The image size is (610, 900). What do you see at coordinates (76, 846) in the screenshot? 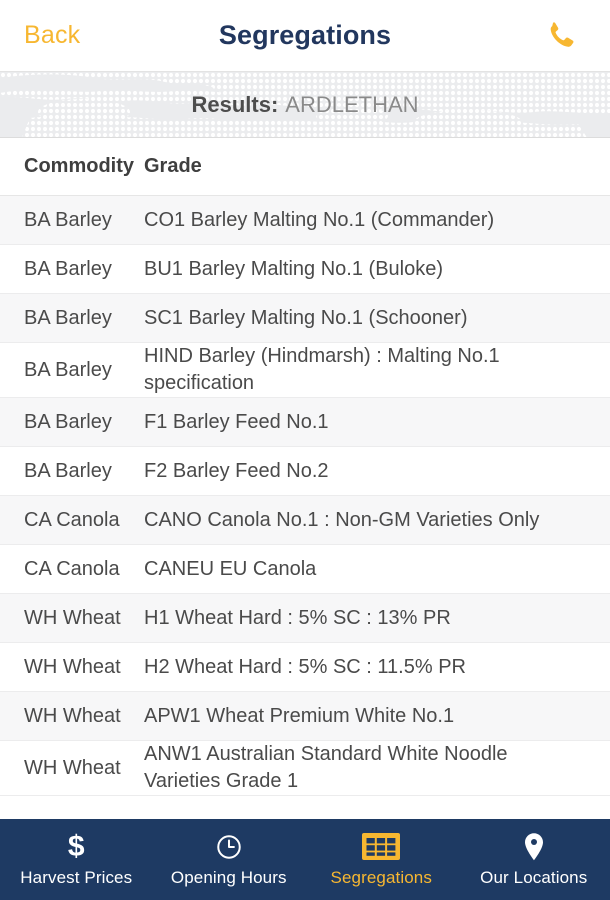
I see `dollar-icon: $` at bounding box center [76, 846].